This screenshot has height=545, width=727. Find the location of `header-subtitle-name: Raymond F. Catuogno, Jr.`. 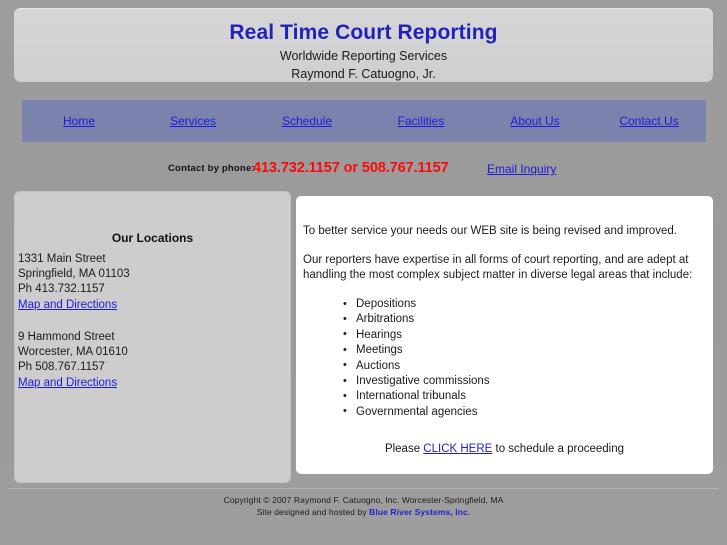

header-subtitle-name: Raymond F. Catuogno, Jr. is located at coordinates (363, 74).